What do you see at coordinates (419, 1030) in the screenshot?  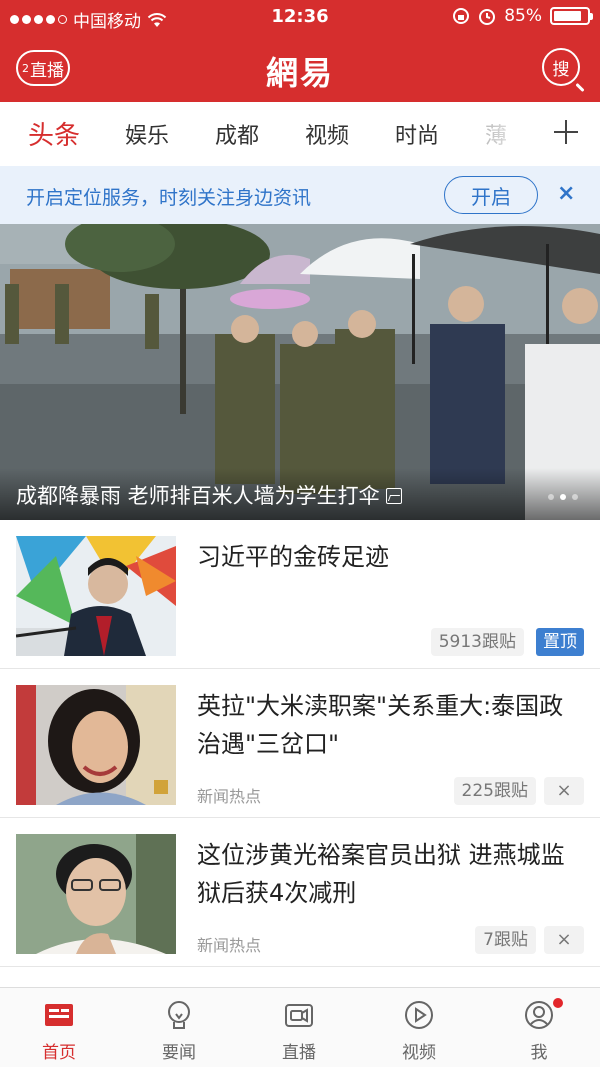 I see `nav-video: 视频` at bounding box center [419, 1030].